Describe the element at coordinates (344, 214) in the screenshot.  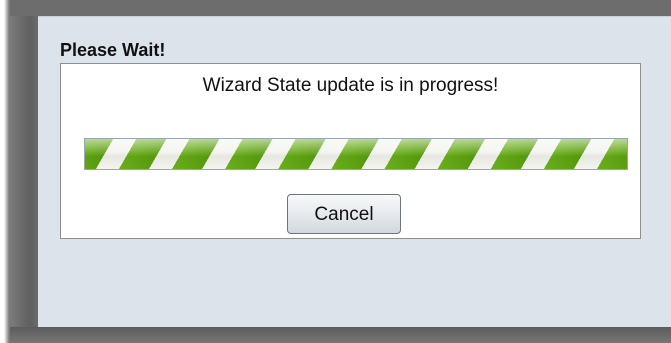
I see `cancel-button: Cancel` at that location.